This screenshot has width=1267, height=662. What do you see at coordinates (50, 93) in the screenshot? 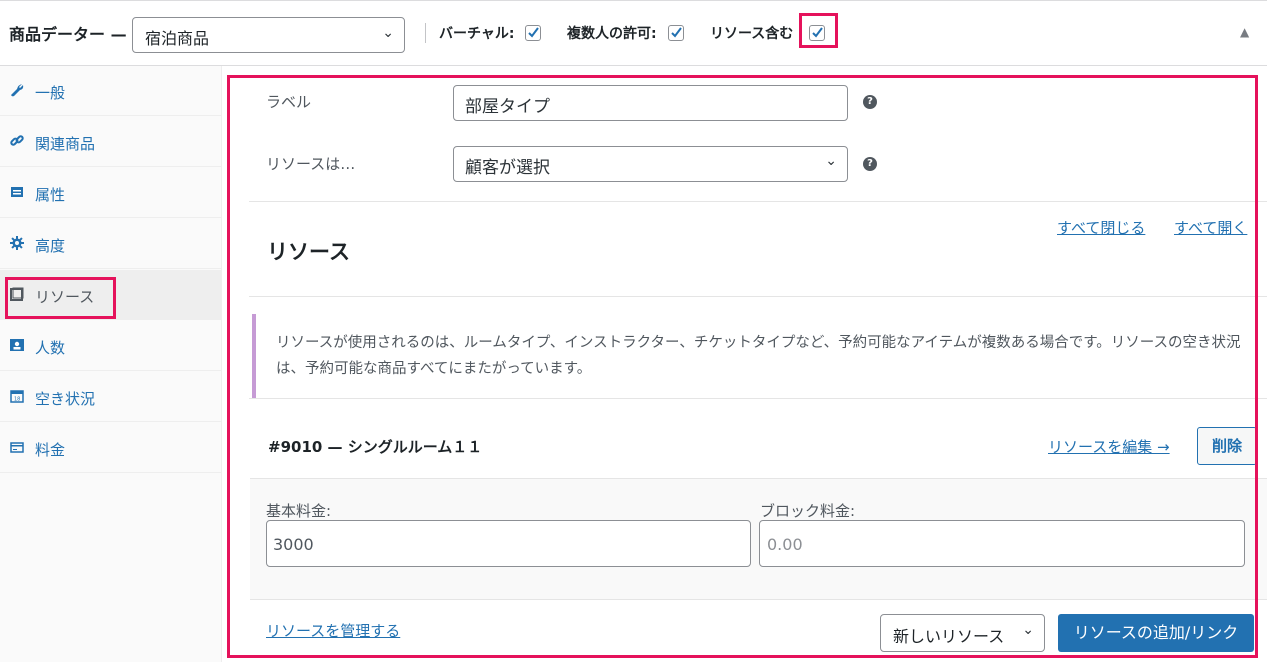
I see `sidebar-item-label: 一般` at bounding box center [50, 93].